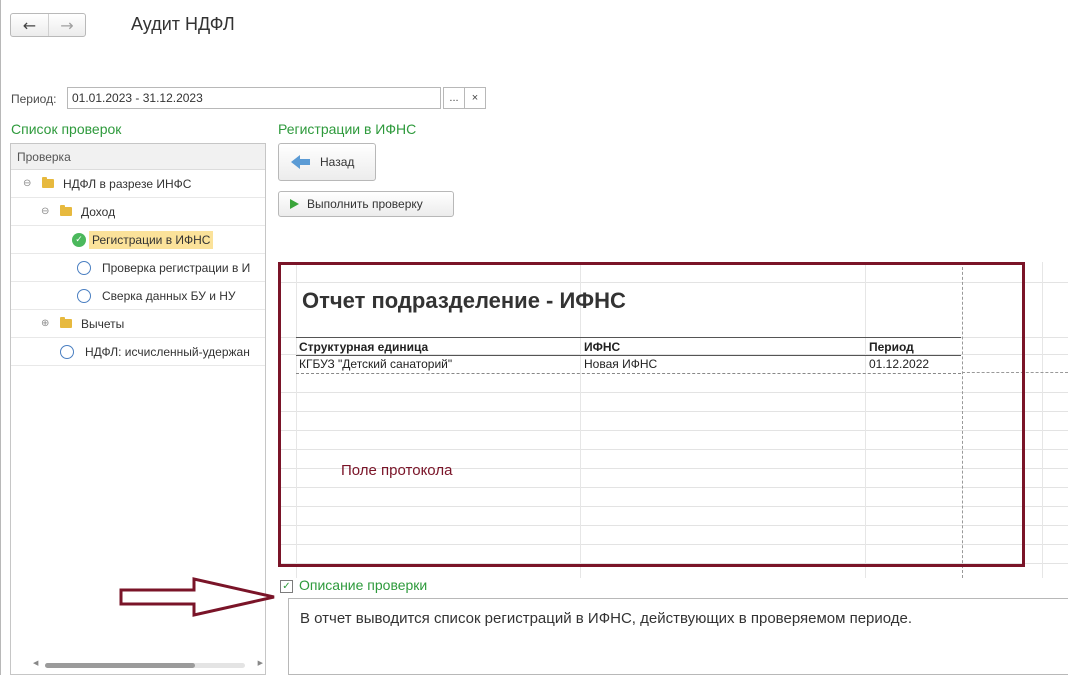 This screenshot has width=1068, height=675. I want to click on scroll-right-icon: ▶, so click(260, 663).